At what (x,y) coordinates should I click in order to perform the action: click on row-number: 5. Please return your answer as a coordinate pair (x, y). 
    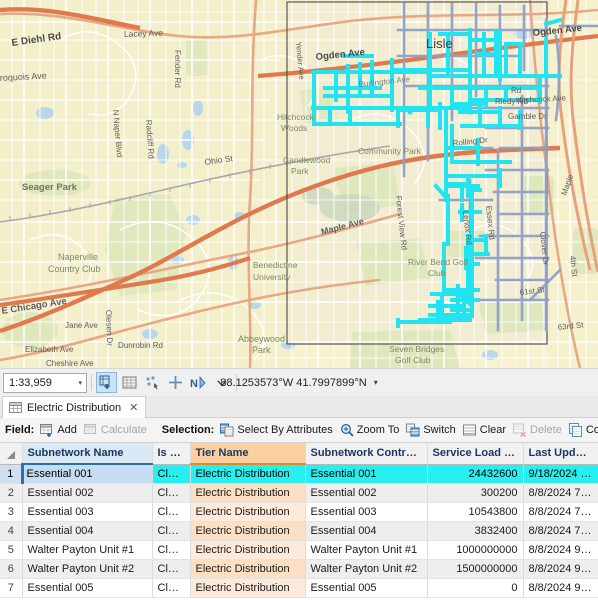
    Looking at the image, I should click on (11, 550).